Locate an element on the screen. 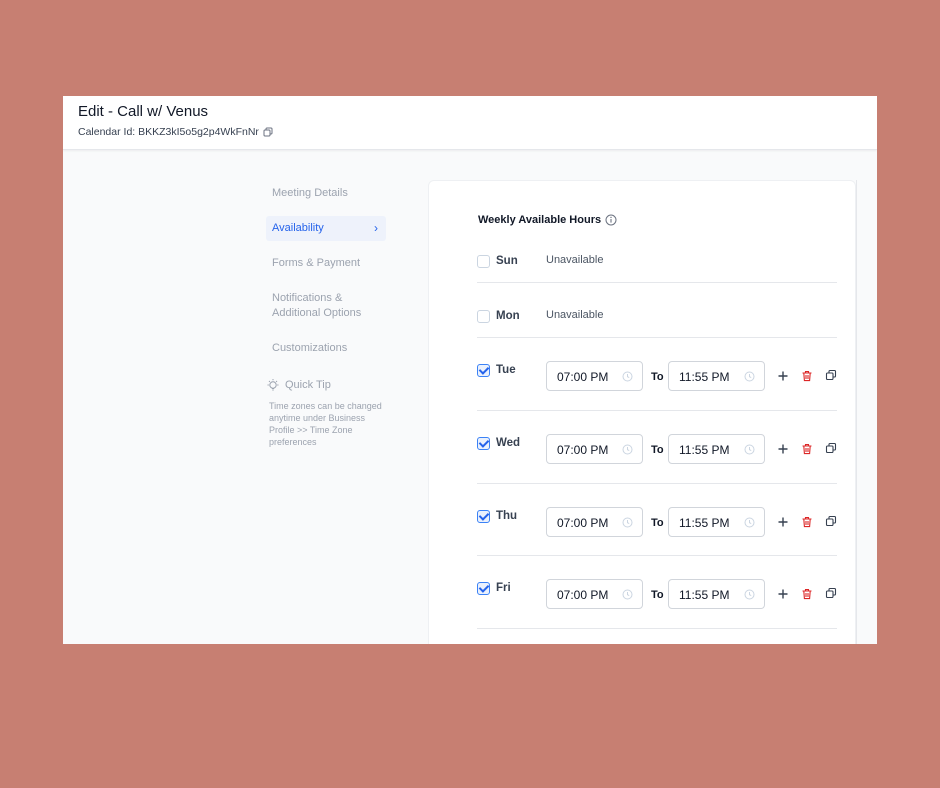  day-row-tue: Tue 07:00 PM To 11:55 PM is located at coordinates (657, 374).